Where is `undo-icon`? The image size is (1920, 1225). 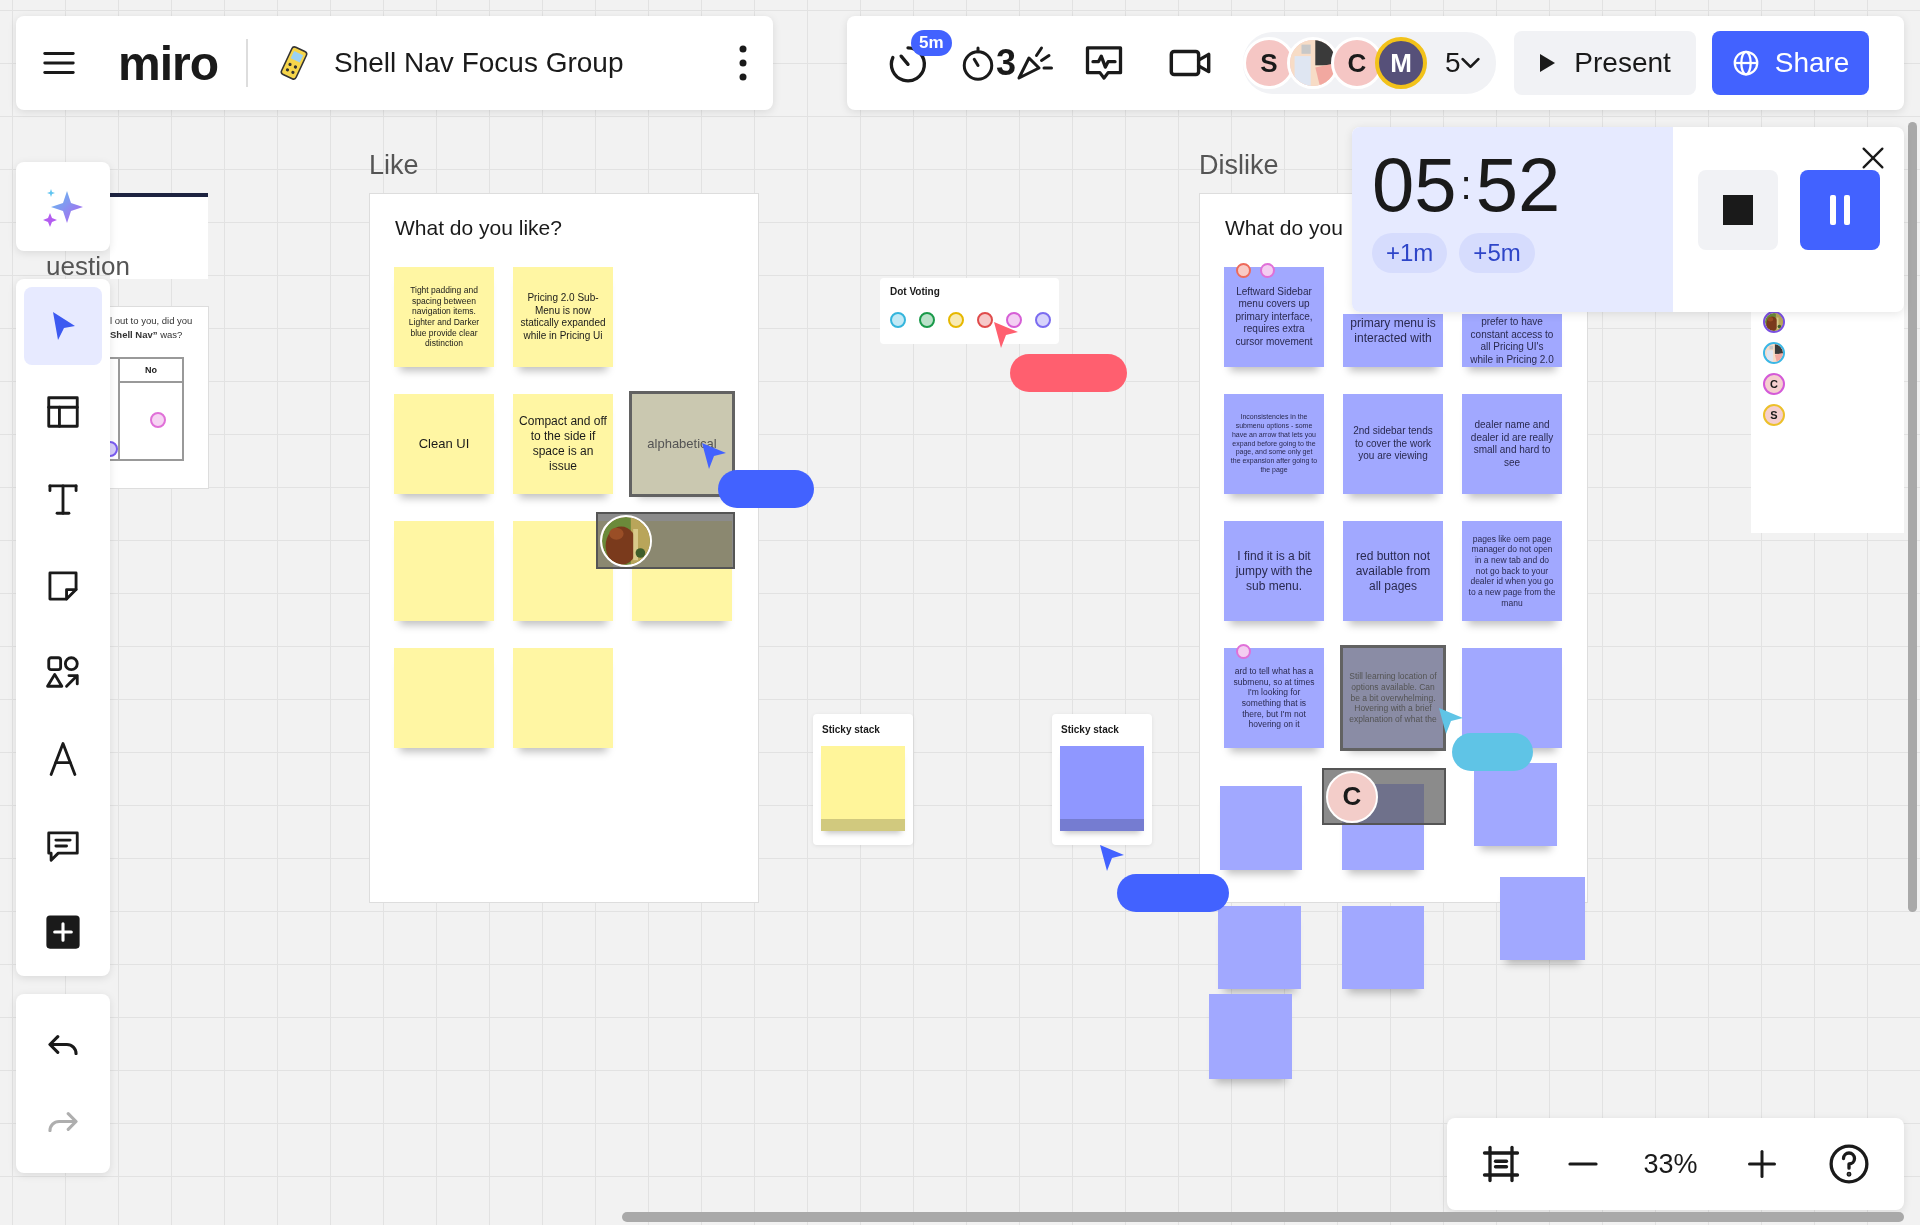 undo-icon is located at coordinates (63, 1044).